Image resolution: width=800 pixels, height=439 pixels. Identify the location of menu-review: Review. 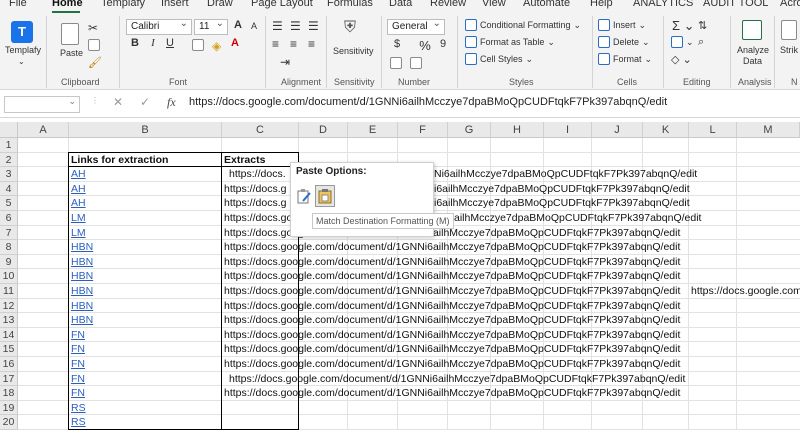
(448, 4).